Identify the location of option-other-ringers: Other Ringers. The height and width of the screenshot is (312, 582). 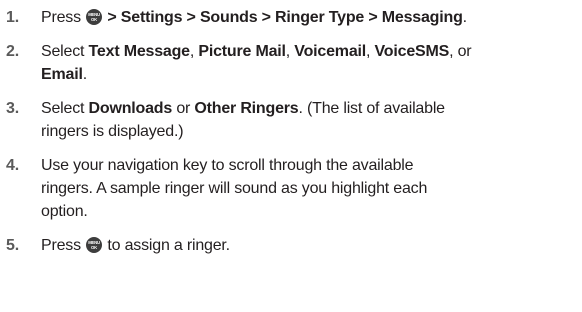
(246, 108).